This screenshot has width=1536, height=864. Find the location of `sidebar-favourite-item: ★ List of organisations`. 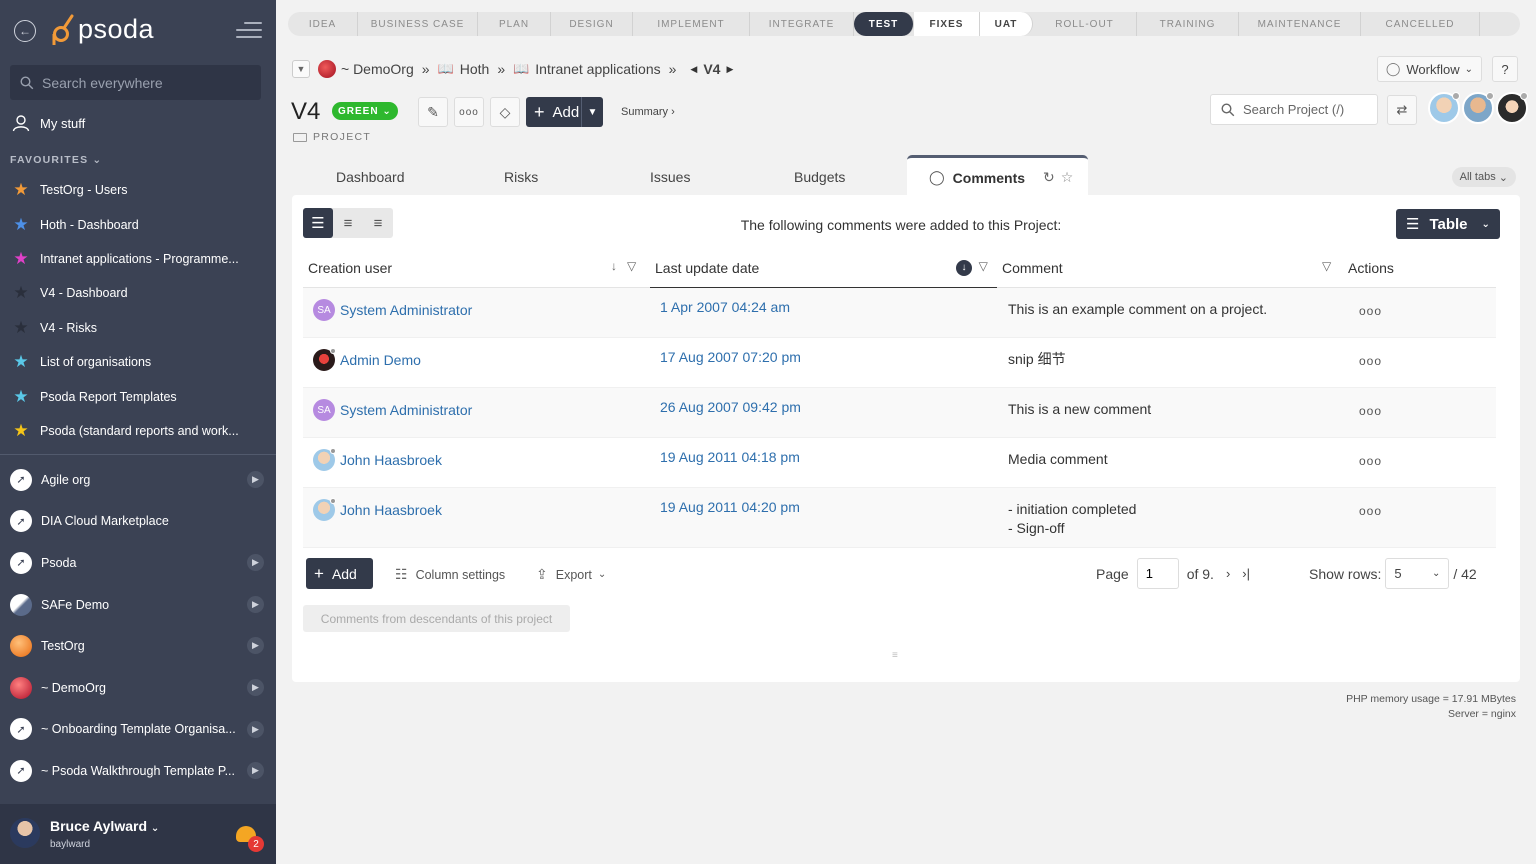

sidebar-favourite-item: ★ List of organisations is located at coordinates (138, 362).